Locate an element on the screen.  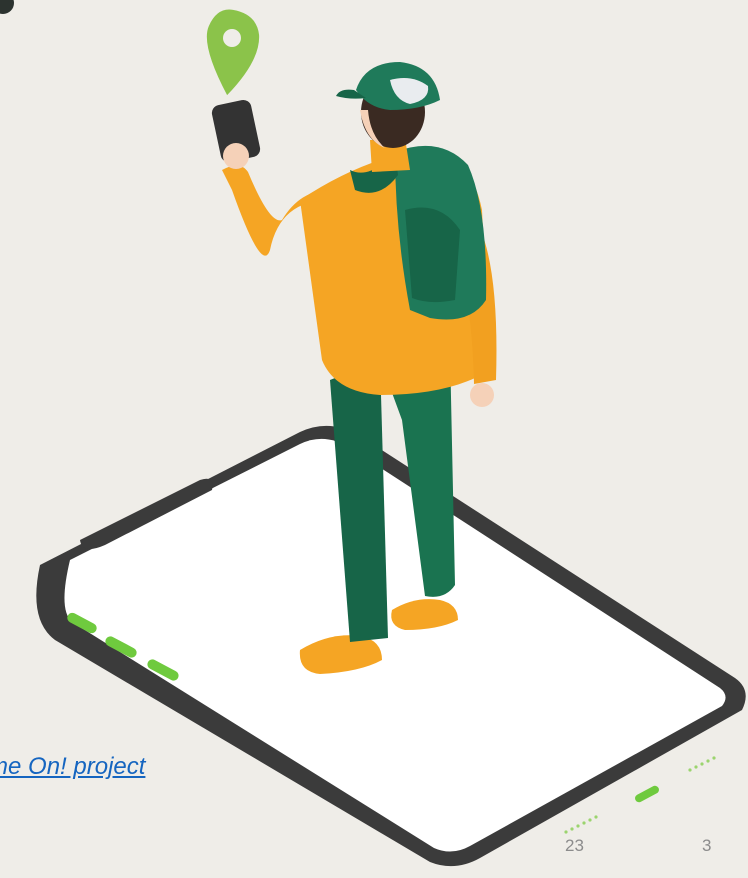
page-number: 3 is located at coordinates (707, 845).